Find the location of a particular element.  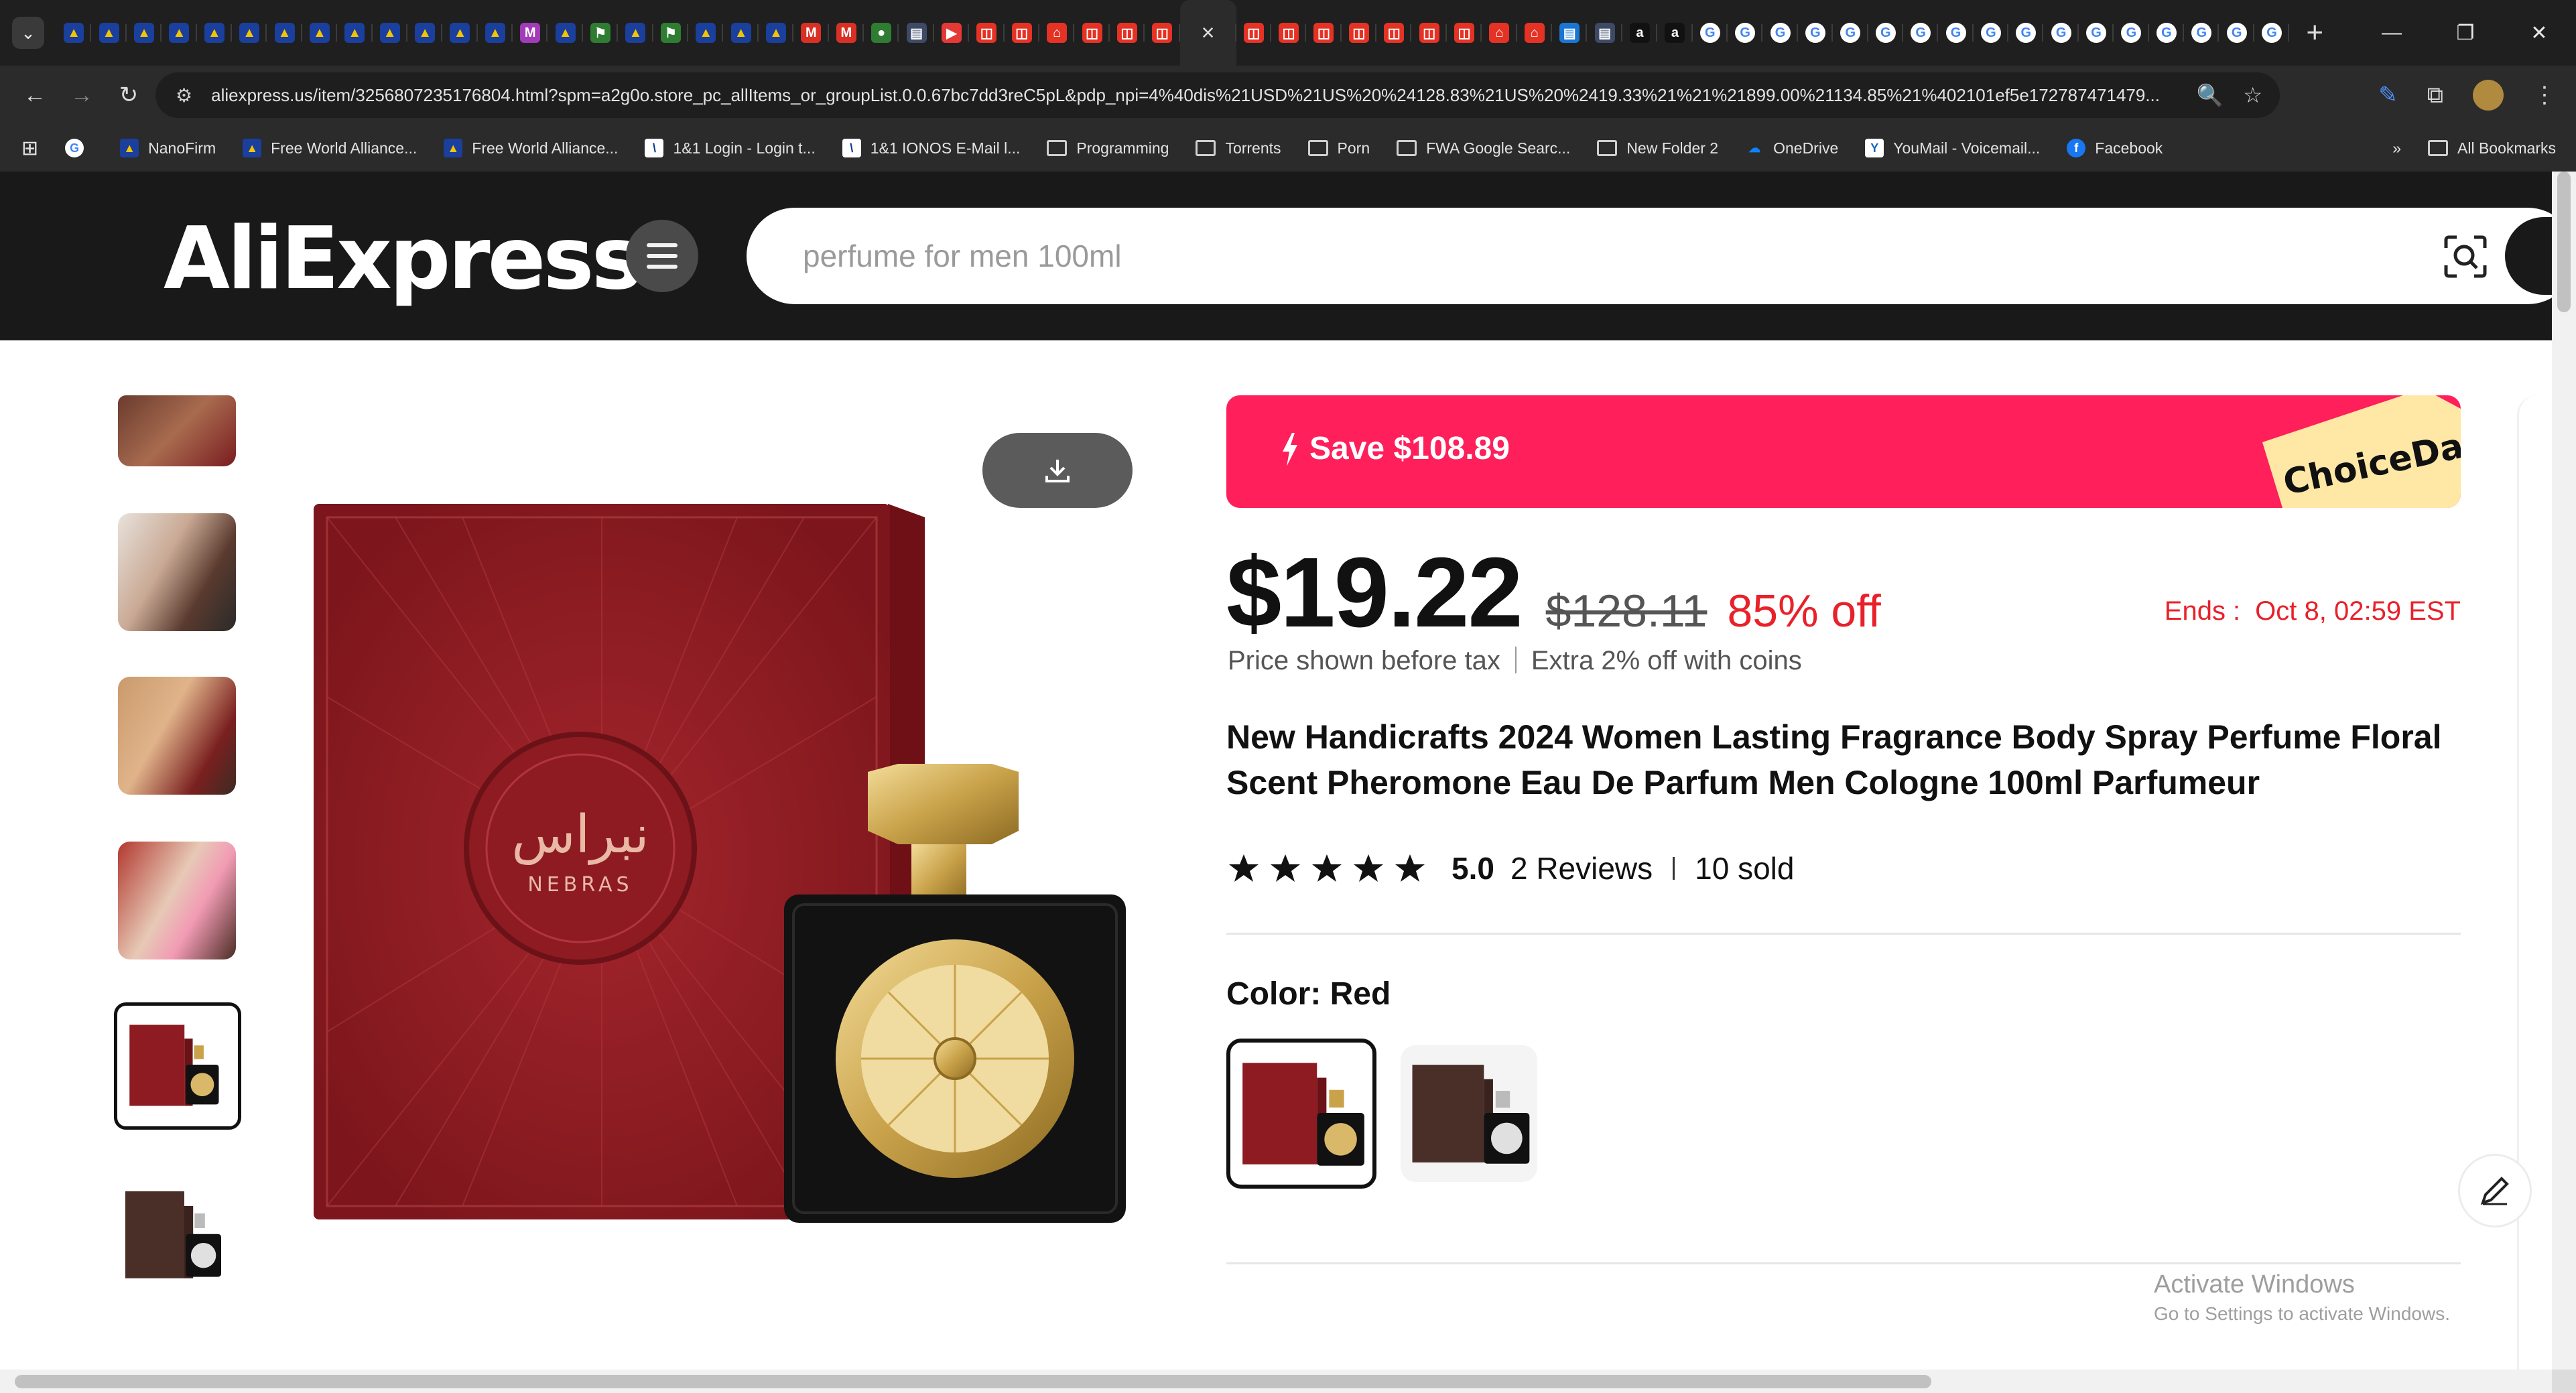

vertical-scrollbar is located at coordinates (2564, 771).